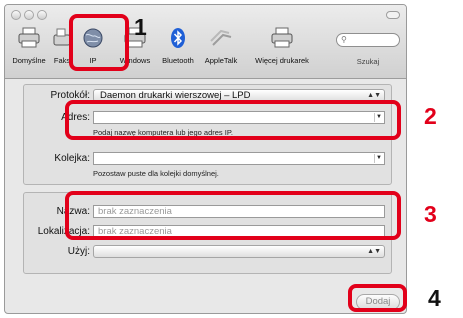  I want to click on protocol-value: Daemon drukarki wierszowej – LPD, so click(175, 95).